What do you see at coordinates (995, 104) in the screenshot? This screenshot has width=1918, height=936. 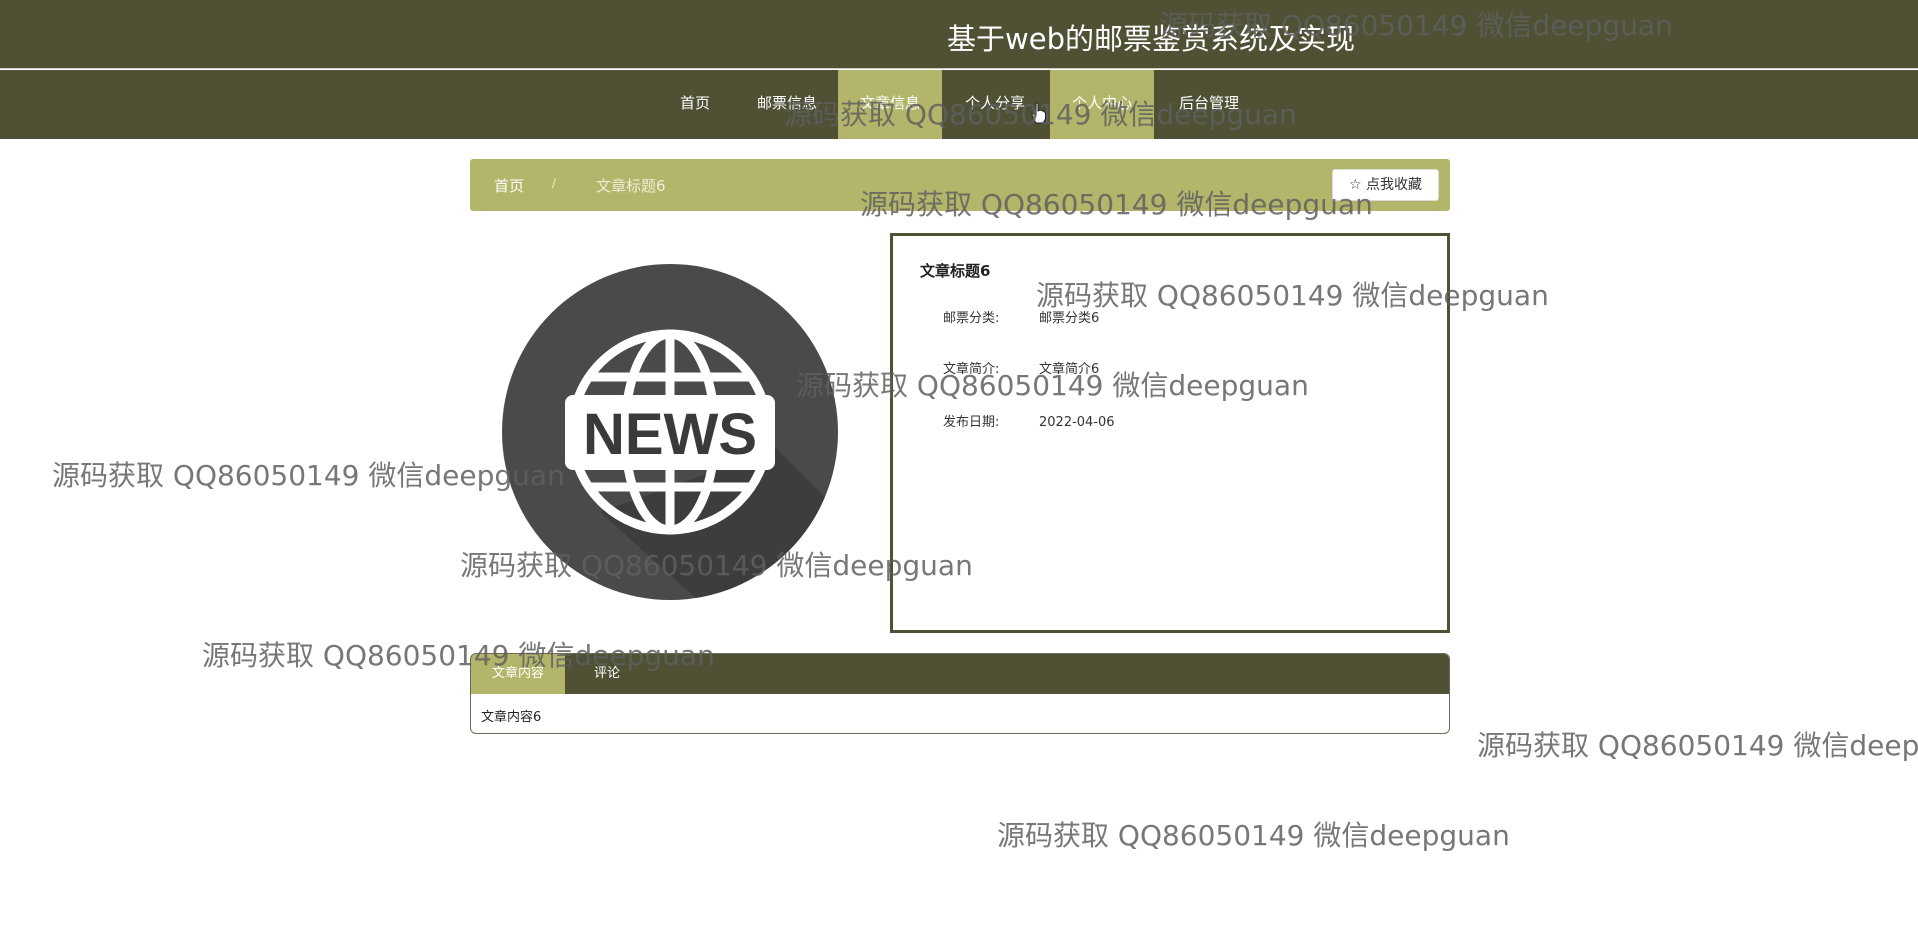 I see `nav-item-personal-share: 个人分享` at bounding box center [995, 104].